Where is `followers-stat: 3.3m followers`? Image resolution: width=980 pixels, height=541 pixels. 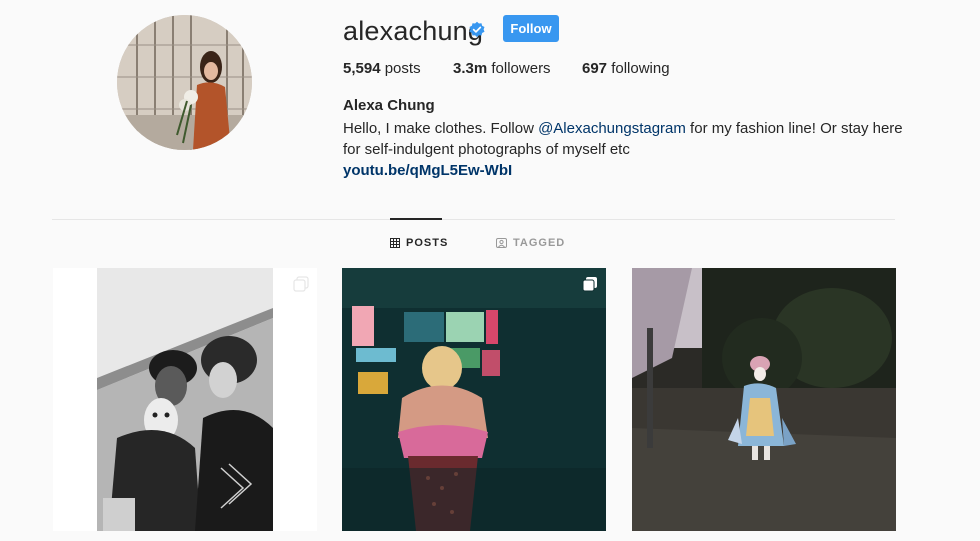
followers-stat: 3.3m followers is located at coordinates (502, 68).